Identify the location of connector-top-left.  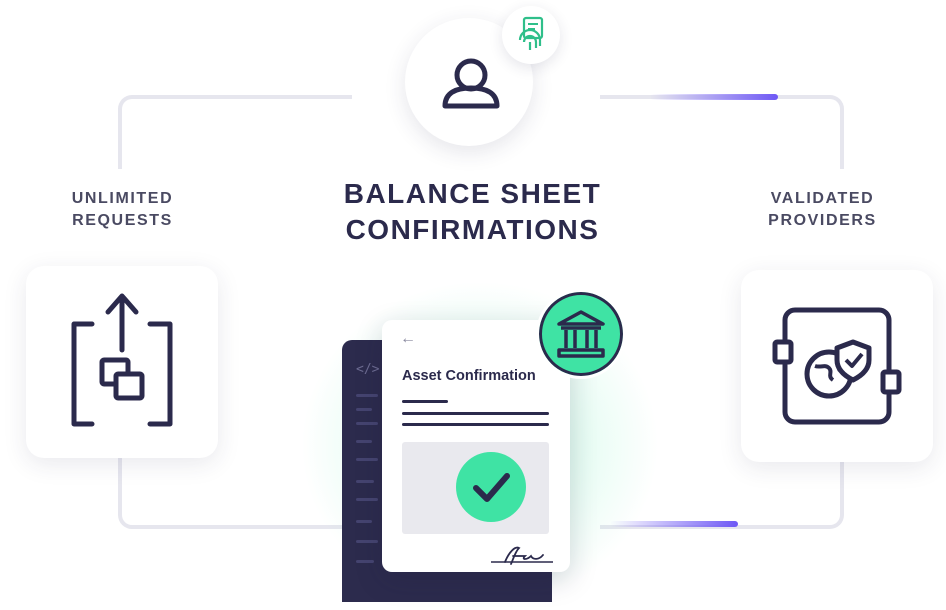
(235, 132).